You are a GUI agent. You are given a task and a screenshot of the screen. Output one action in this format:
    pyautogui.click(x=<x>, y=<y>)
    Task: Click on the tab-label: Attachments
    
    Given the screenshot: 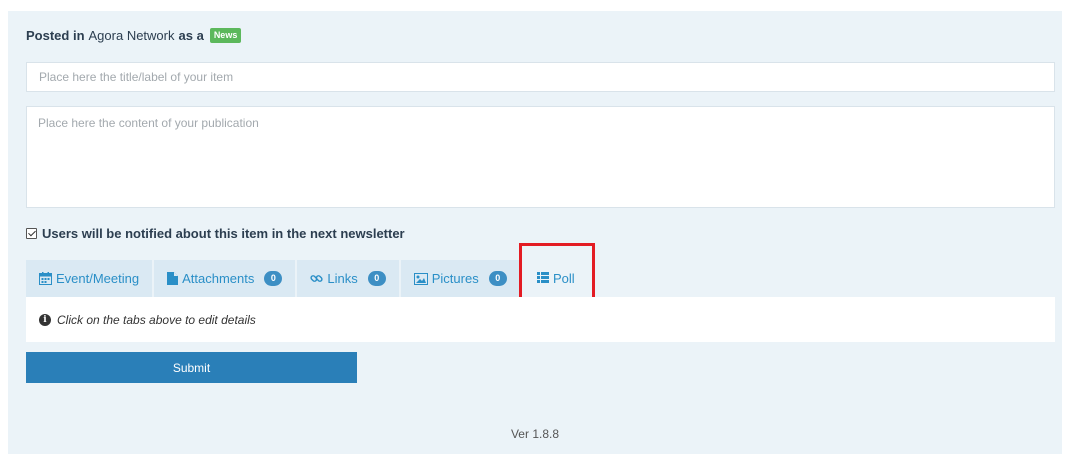 What is the action you would take?
    pyautogui.click(x=218, y=278)
    